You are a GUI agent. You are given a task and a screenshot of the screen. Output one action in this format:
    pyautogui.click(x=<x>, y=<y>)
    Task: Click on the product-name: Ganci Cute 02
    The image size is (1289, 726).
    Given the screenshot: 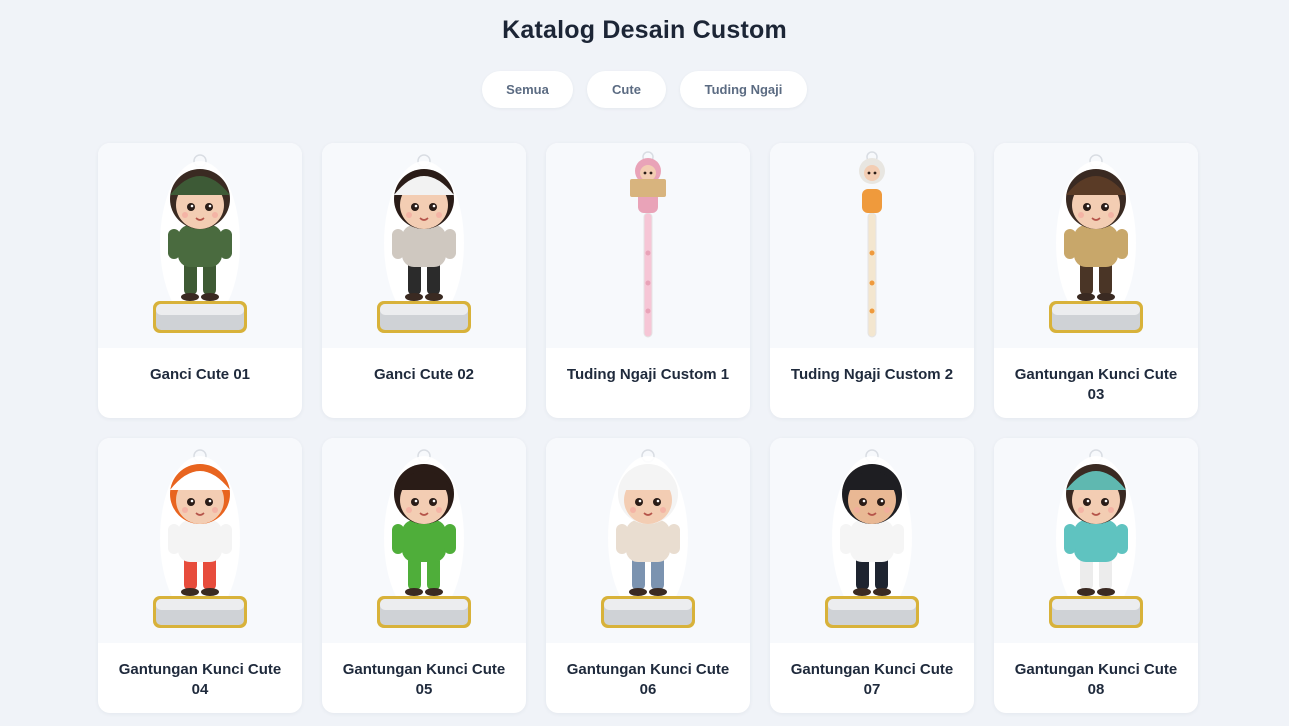 What is the action you would take?
    pyautogui.click(x=424, y=374)
    